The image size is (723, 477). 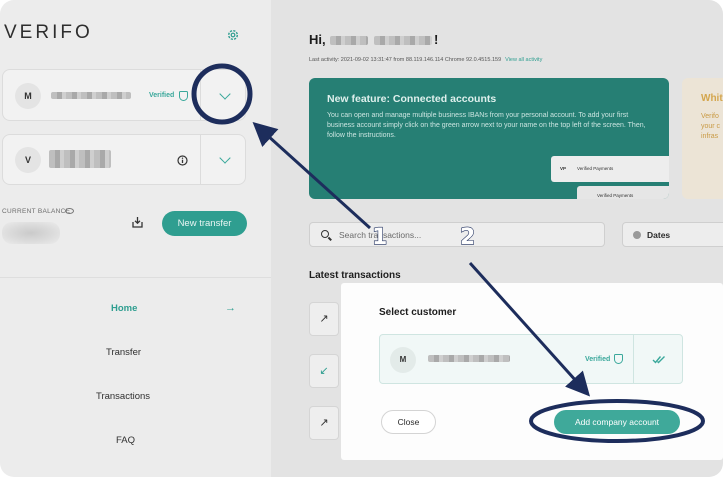 What do you see at coordinates (531, 359) in the screenshot?
I see `customer-option: M Verified` at bounding box center [531, 359].